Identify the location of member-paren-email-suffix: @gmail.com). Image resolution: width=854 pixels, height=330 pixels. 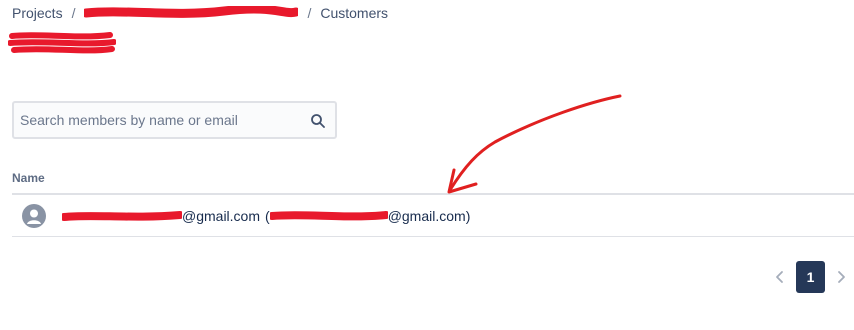
(429, 216).